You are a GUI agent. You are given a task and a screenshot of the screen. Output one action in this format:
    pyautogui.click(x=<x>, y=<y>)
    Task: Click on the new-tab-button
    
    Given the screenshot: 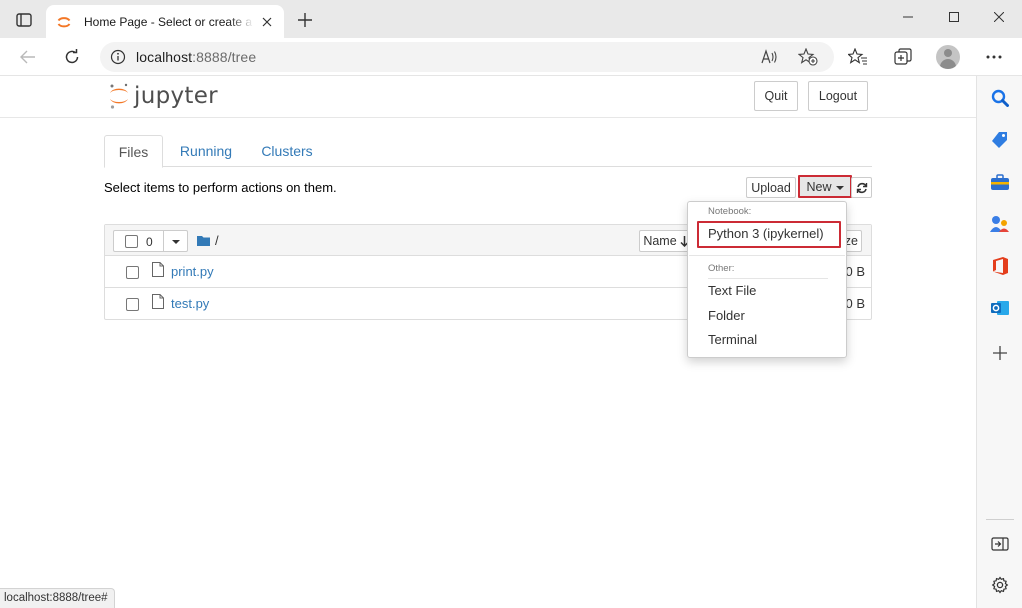 What is the action you would take?
    pyautogui.click(x=305, y=20)
    